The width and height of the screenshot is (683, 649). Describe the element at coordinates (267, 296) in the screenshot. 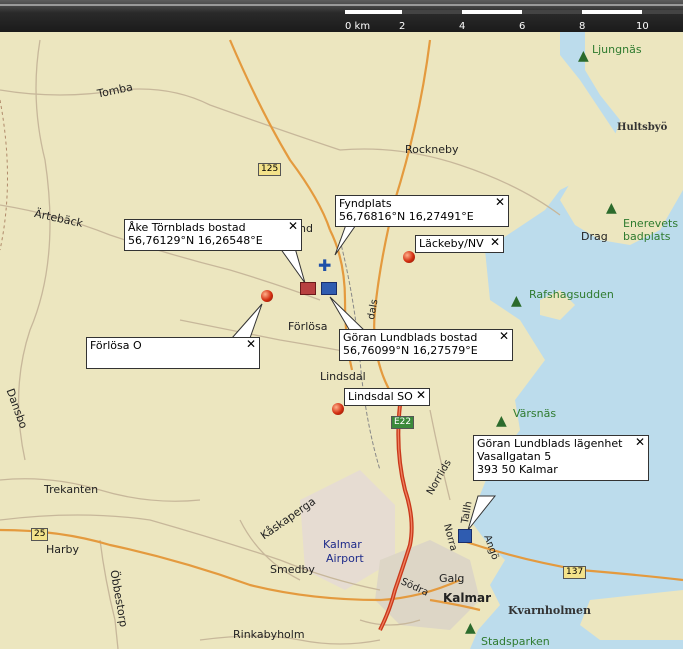

I see `marker-pin-forlosa-o` at that location.